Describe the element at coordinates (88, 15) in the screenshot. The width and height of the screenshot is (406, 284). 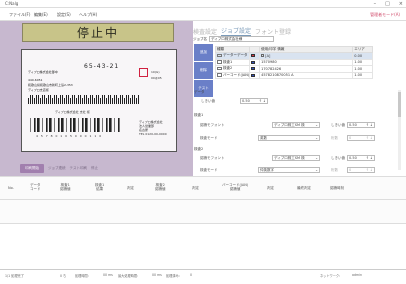
I see `menu-help: ヘルプ(H)` at that location.